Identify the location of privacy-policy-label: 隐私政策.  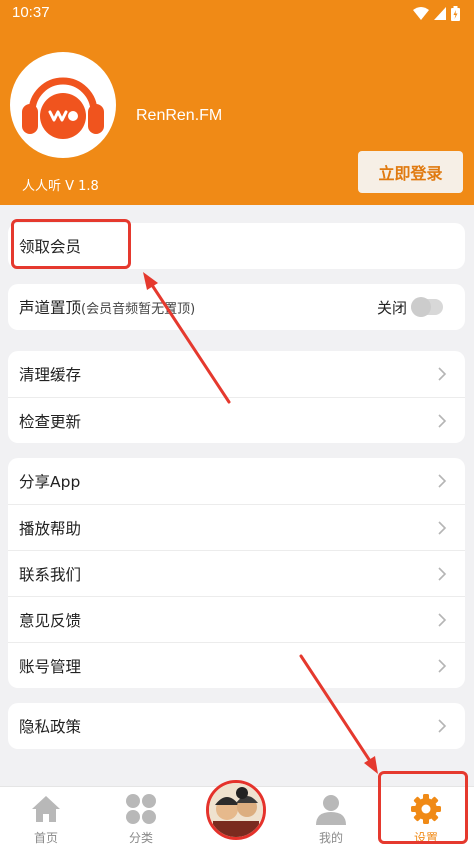
(50, 727).